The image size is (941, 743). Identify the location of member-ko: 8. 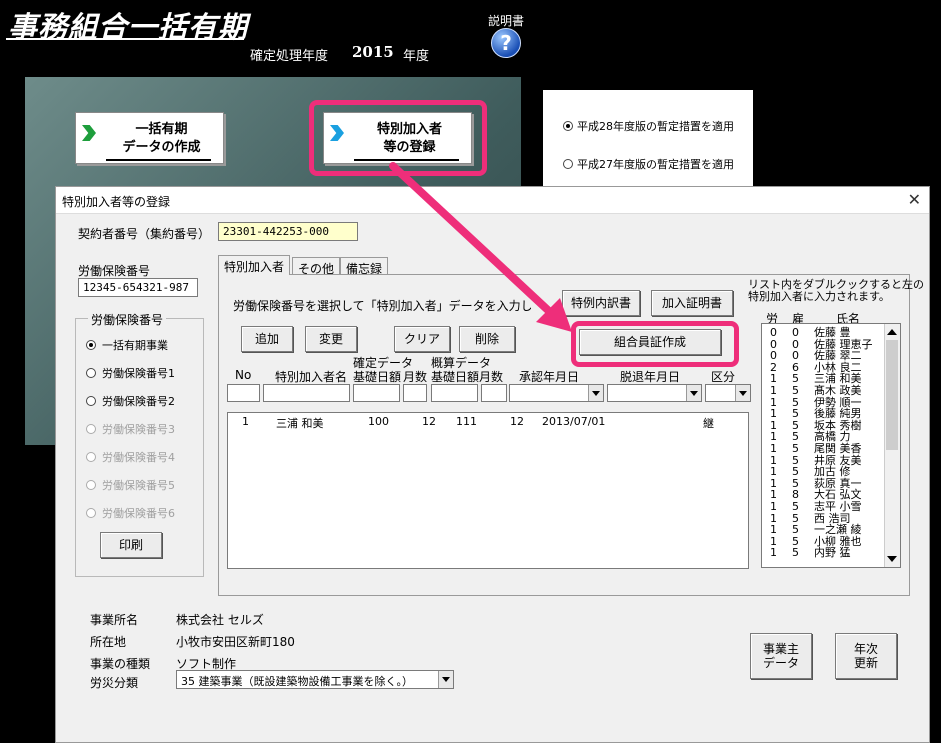
(795, 495).